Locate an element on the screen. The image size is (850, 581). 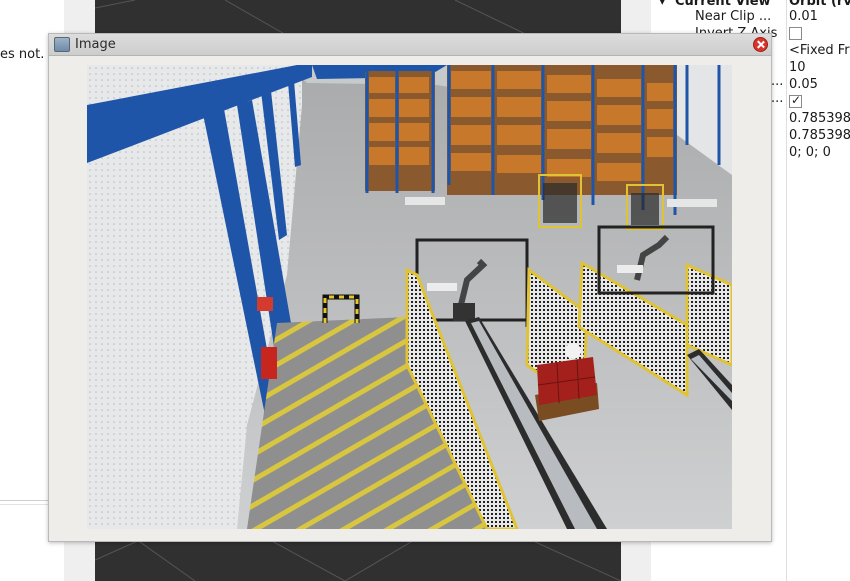
expand-arrow-icon: ▾ is located at coordinates (662, 4).